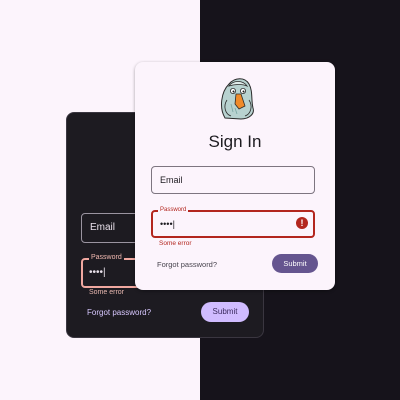 The height and width of the screenshot is (400, 400). What do you see at coordinates (233, 222) in the screenshot?
I see `password-field: Password ••••| !` at bounding box center [233, 222].